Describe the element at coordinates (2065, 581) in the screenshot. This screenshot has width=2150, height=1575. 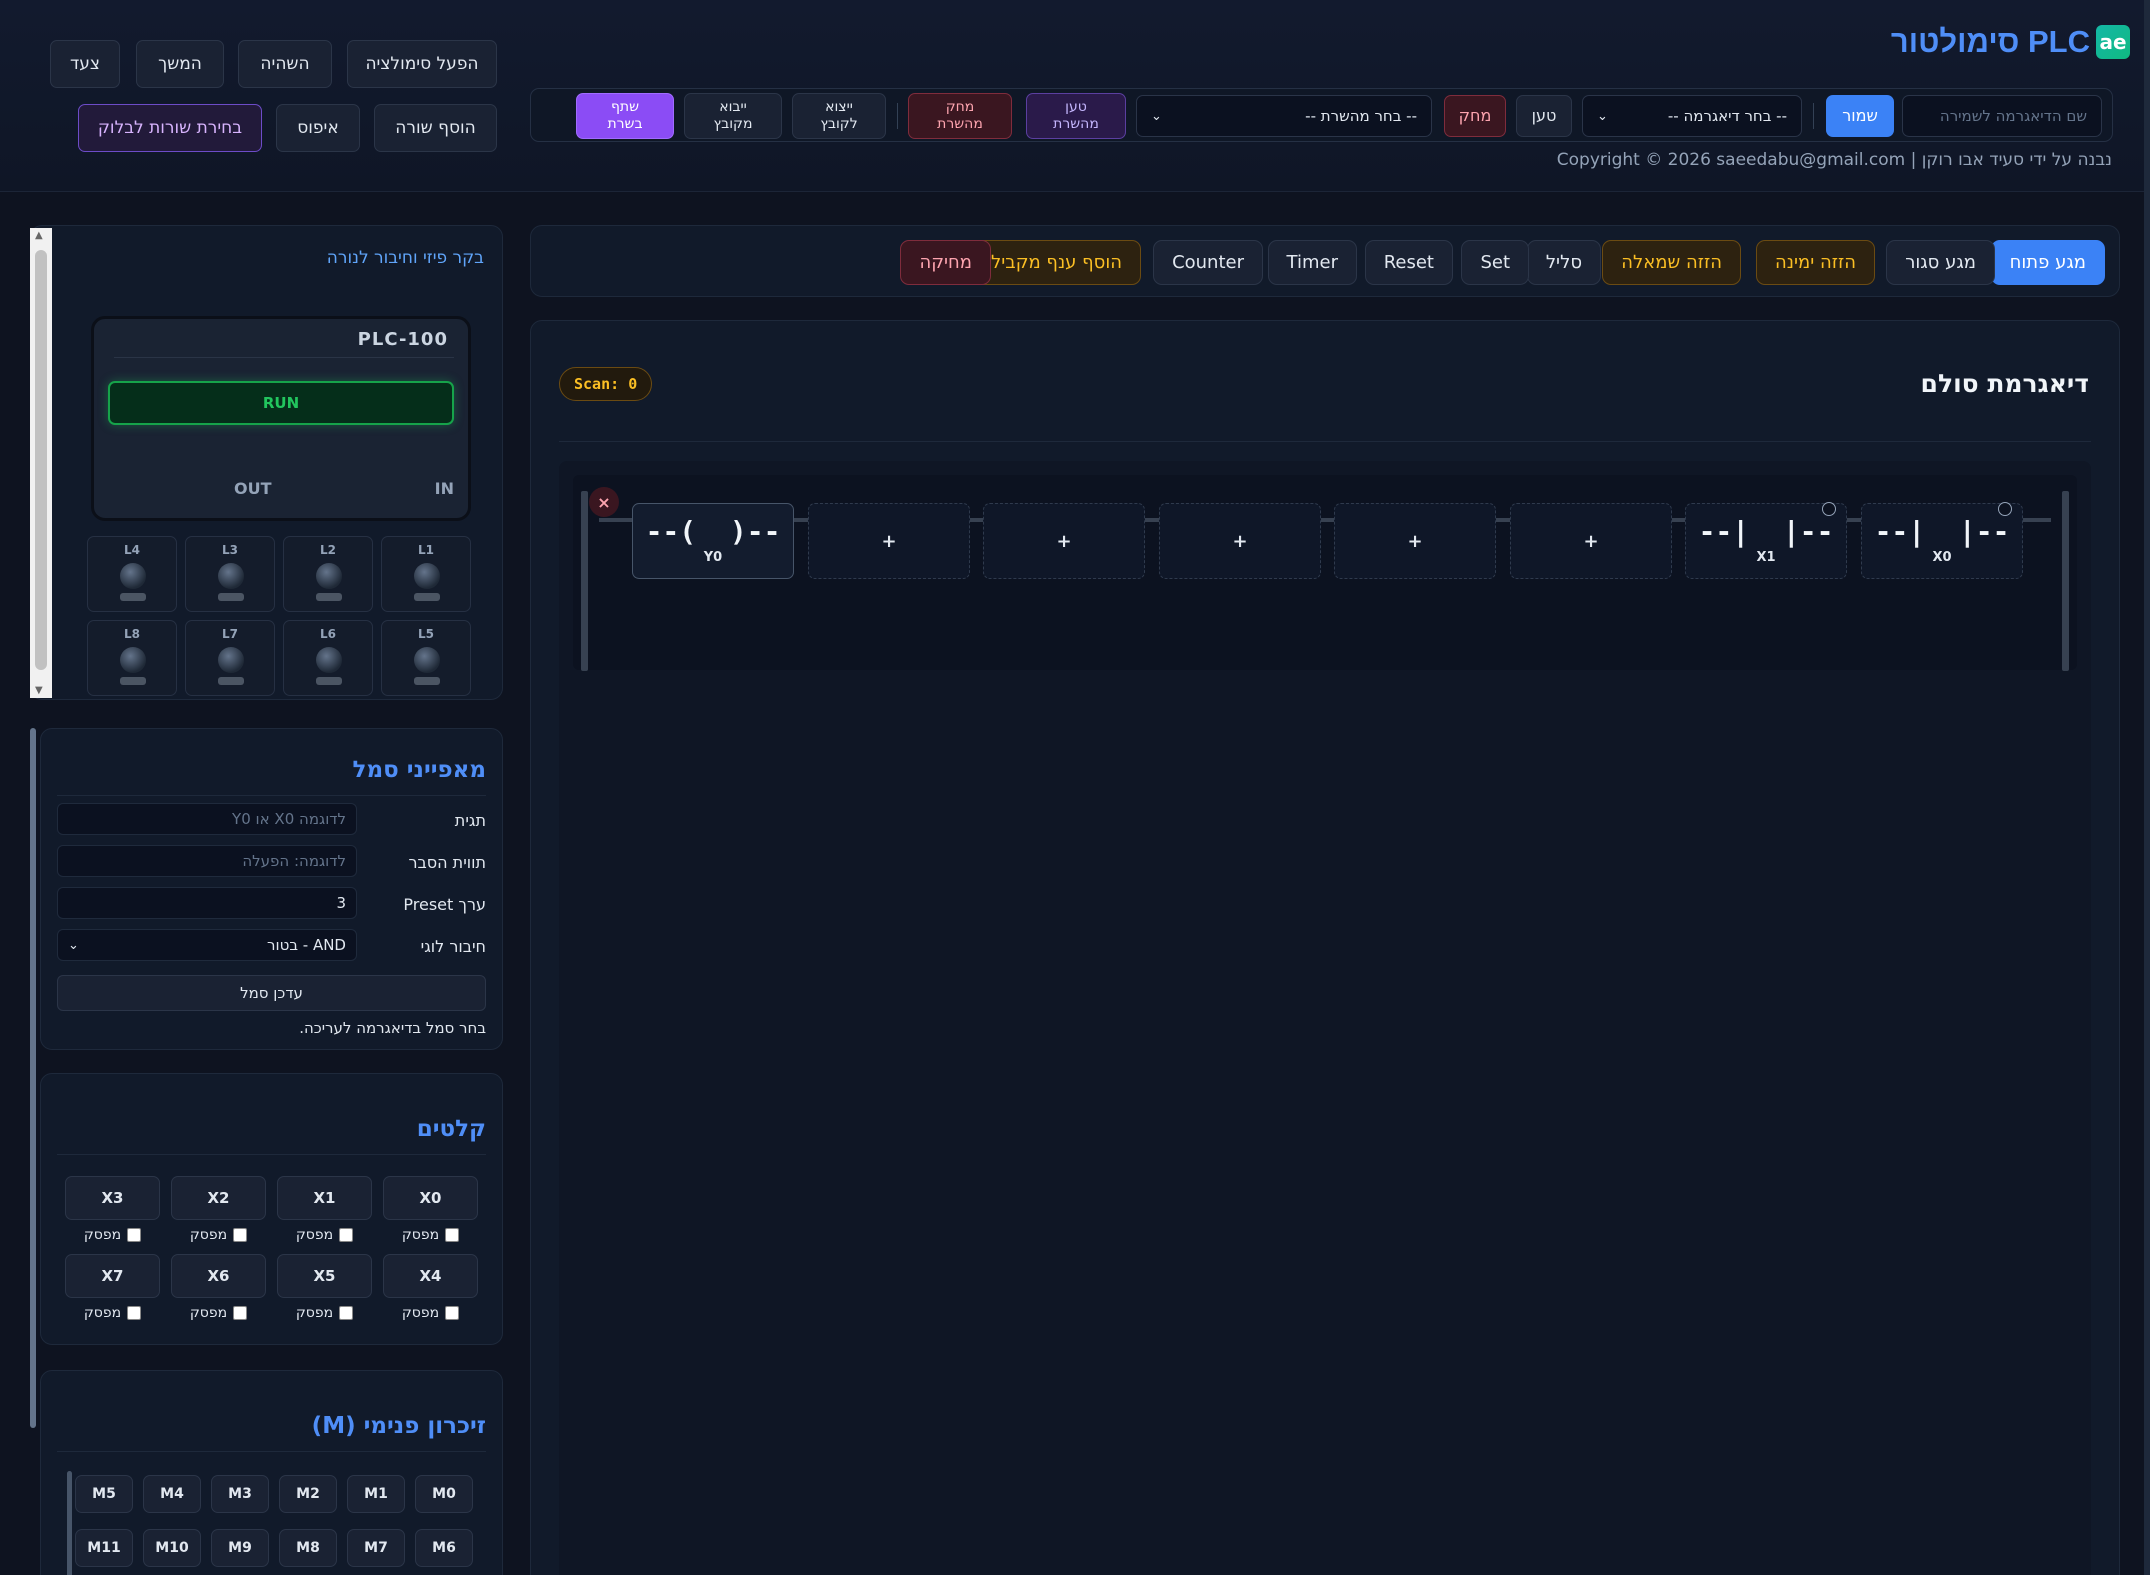
I see `right-power-rail` at that location.